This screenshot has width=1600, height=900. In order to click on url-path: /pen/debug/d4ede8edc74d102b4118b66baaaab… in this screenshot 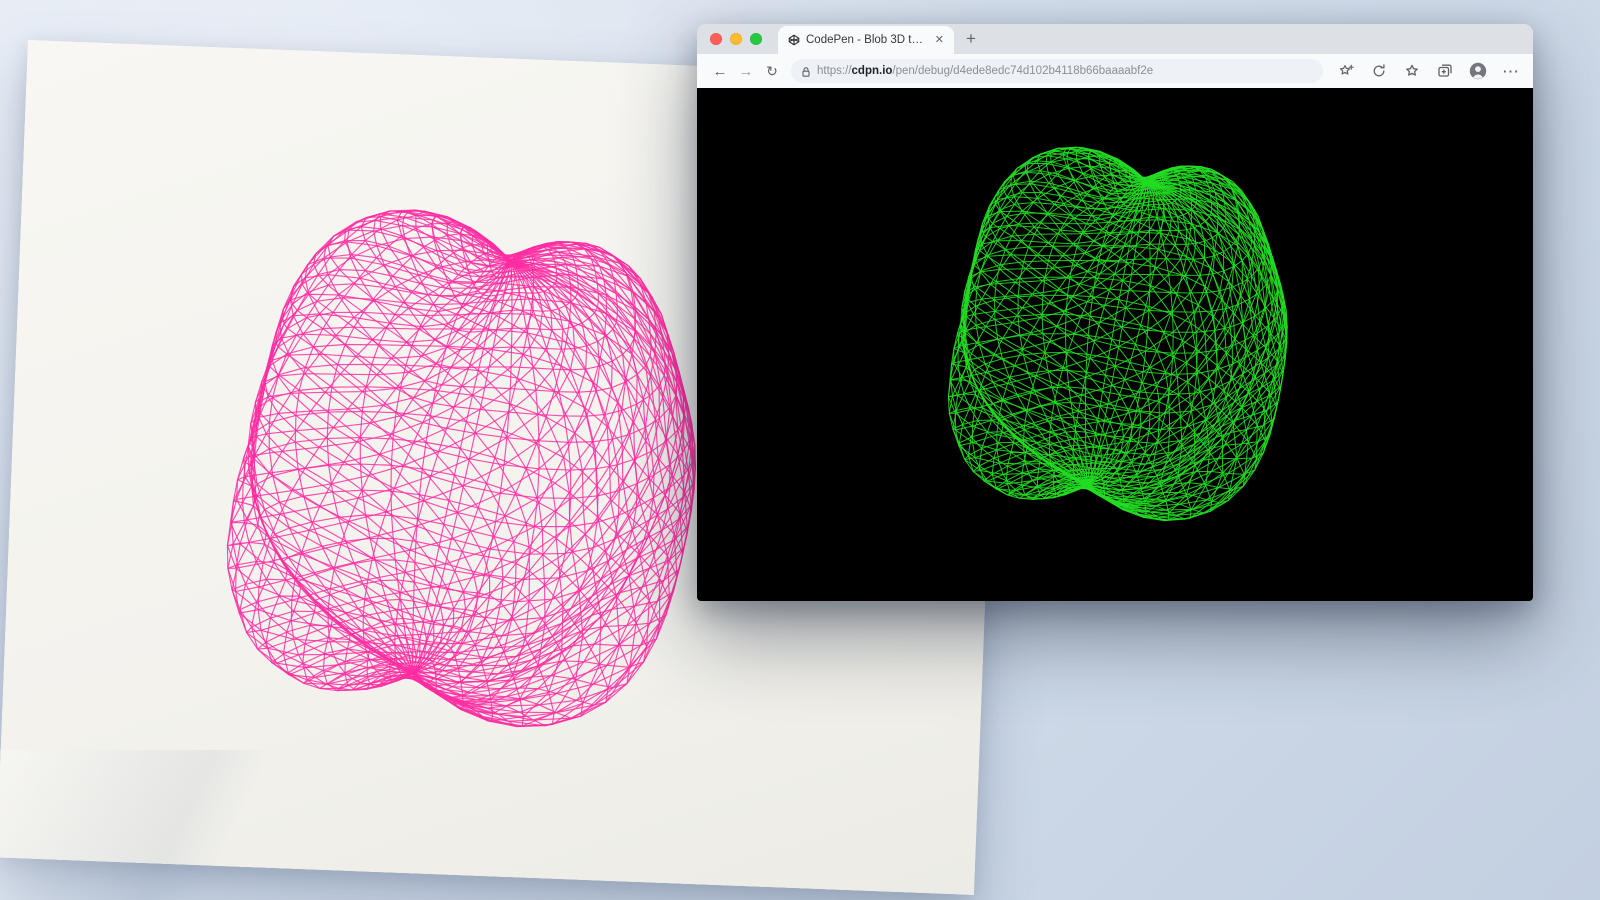, I will do `click(1023, 71)`.